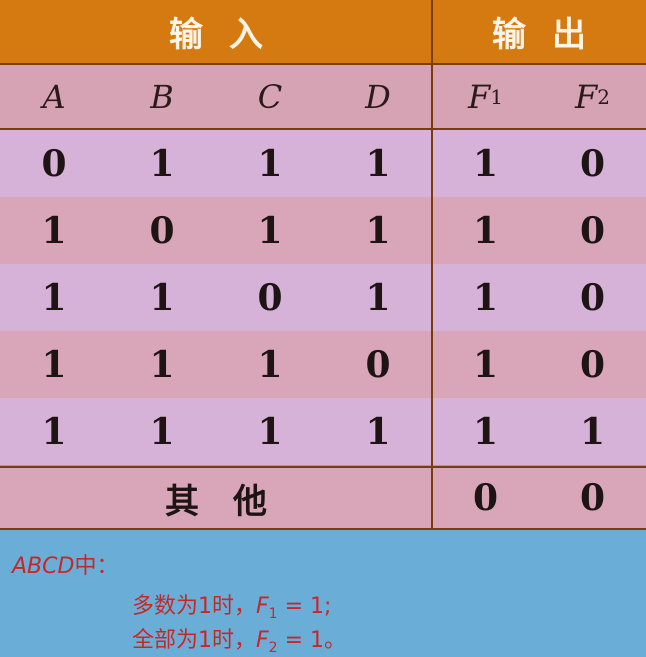 The image size is (646, 657). Describe the element at coordinates (304, 606) in the screenshot. I see `note-majority-eq: = 1;` at that location.